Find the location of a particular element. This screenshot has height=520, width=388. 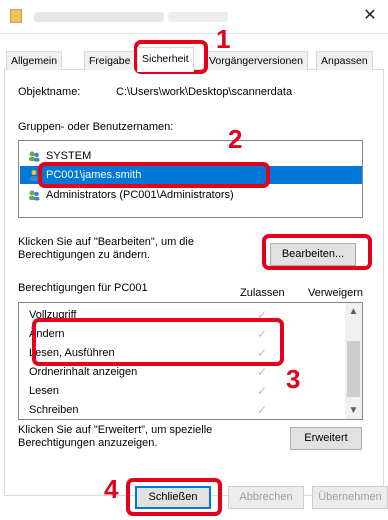

close-icon: ✕ is located at coordinates (370, 16).